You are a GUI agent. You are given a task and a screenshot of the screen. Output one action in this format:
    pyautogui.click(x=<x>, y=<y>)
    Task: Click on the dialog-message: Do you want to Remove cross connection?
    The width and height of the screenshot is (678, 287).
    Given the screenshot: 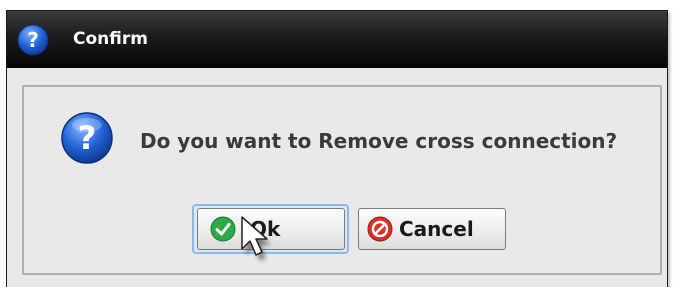 What is the action you would take?
    pyautogui.click(x=379, y=141)
    